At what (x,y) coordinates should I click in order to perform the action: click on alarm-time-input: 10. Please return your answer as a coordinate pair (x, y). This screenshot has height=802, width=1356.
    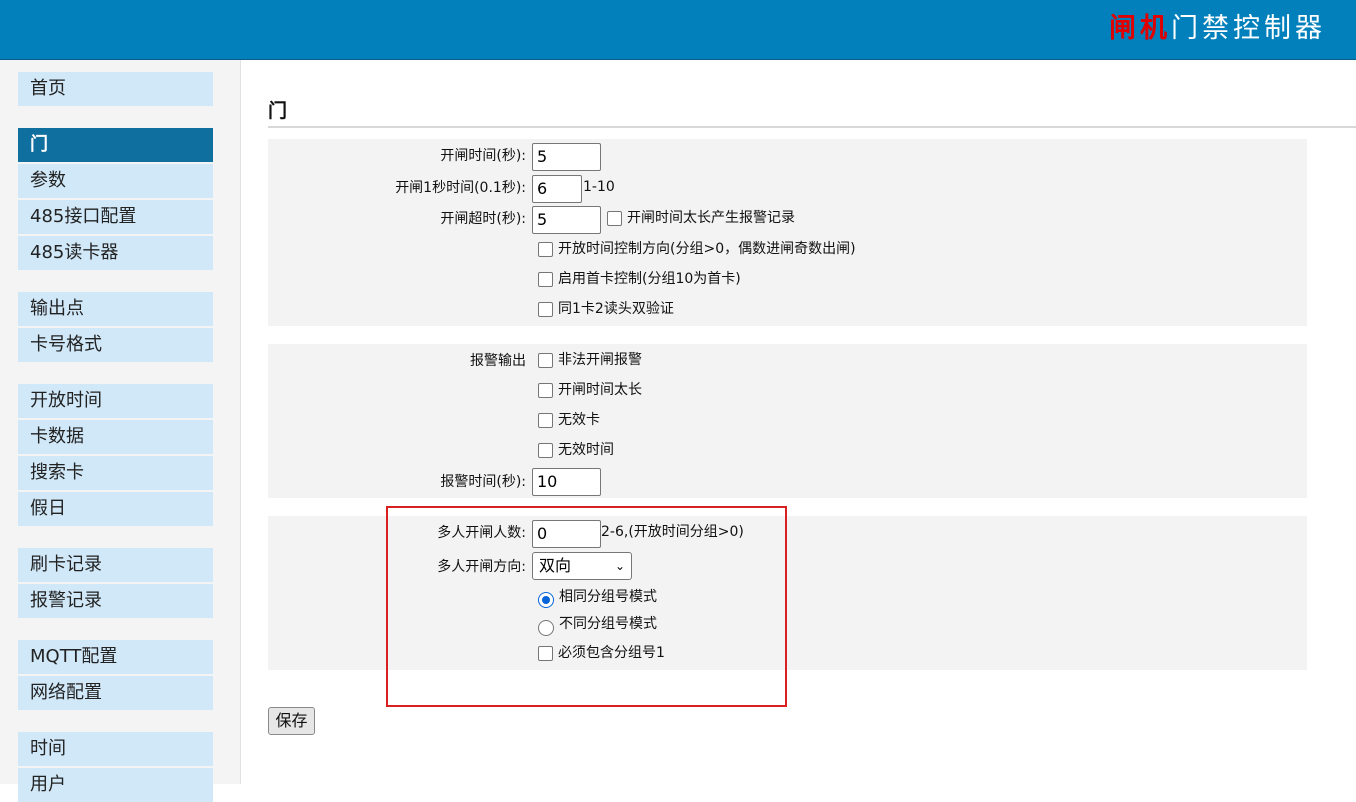
    Looking at the image, I should click on (566, 482).